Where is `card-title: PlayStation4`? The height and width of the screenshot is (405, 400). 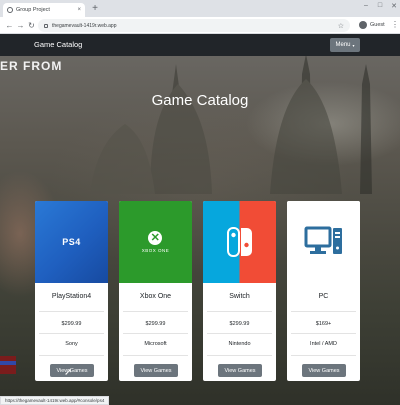 card-title: PlayStation4 is located at coordinates (71, 296).